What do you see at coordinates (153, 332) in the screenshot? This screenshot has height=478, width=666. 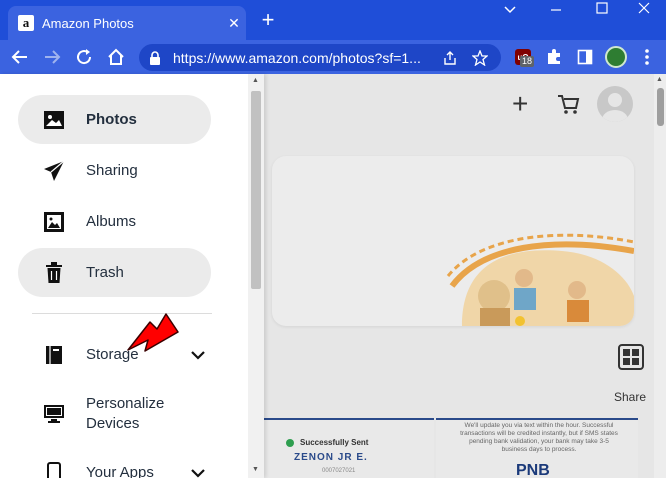 I see `annotation-arrow-icon` at bounding box center [153, 332].